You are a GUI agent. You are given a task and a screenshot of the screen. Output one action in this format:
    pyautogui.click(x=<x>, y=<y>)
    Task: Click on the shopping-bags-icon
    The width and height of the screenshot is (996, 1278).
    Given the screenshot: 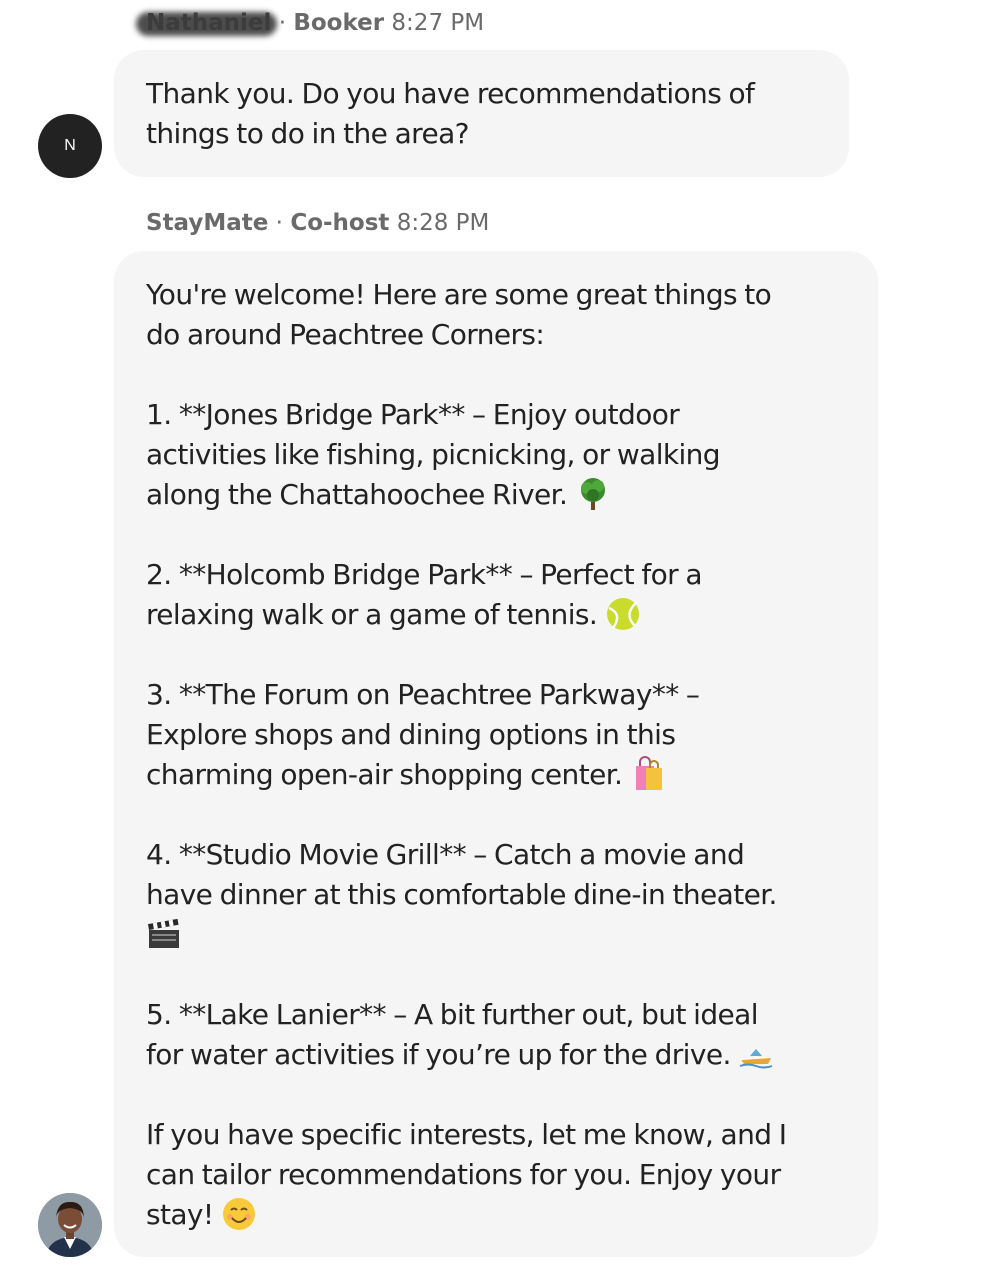 What is the action you would take?
    pyautogui.click(x=649, y=774)
    